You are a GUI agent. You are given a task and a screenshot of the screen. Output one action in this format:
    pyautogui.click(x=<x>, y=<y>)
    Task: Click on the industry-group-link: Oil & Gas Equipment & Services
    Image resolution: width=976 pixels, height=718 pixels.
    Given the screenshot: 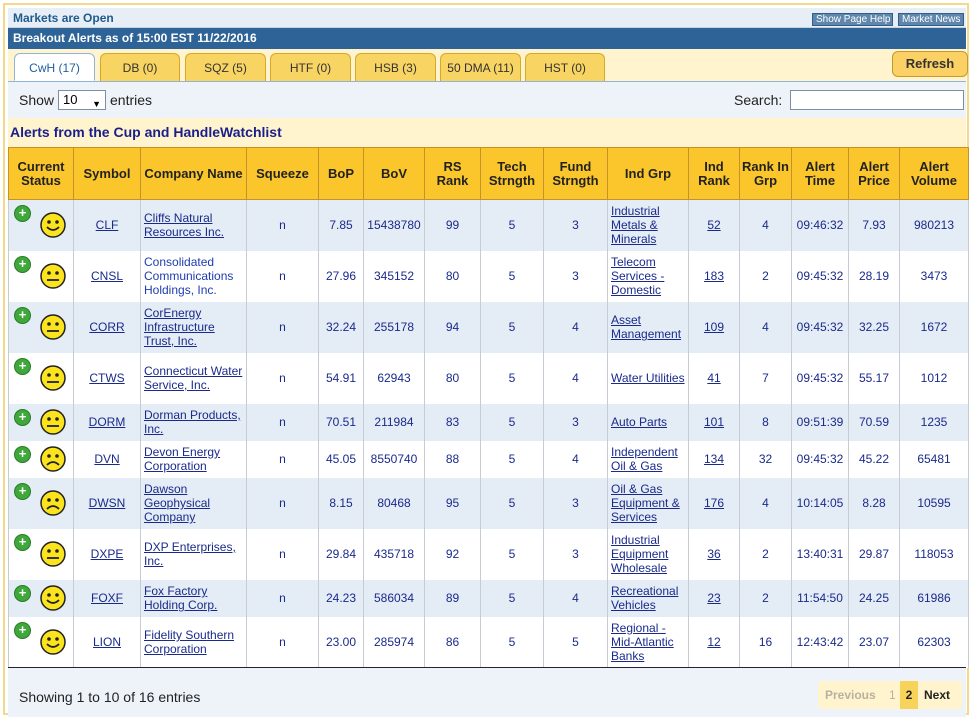 What is the action you would take?
    pyautogui.click(x=645, y=503)
    